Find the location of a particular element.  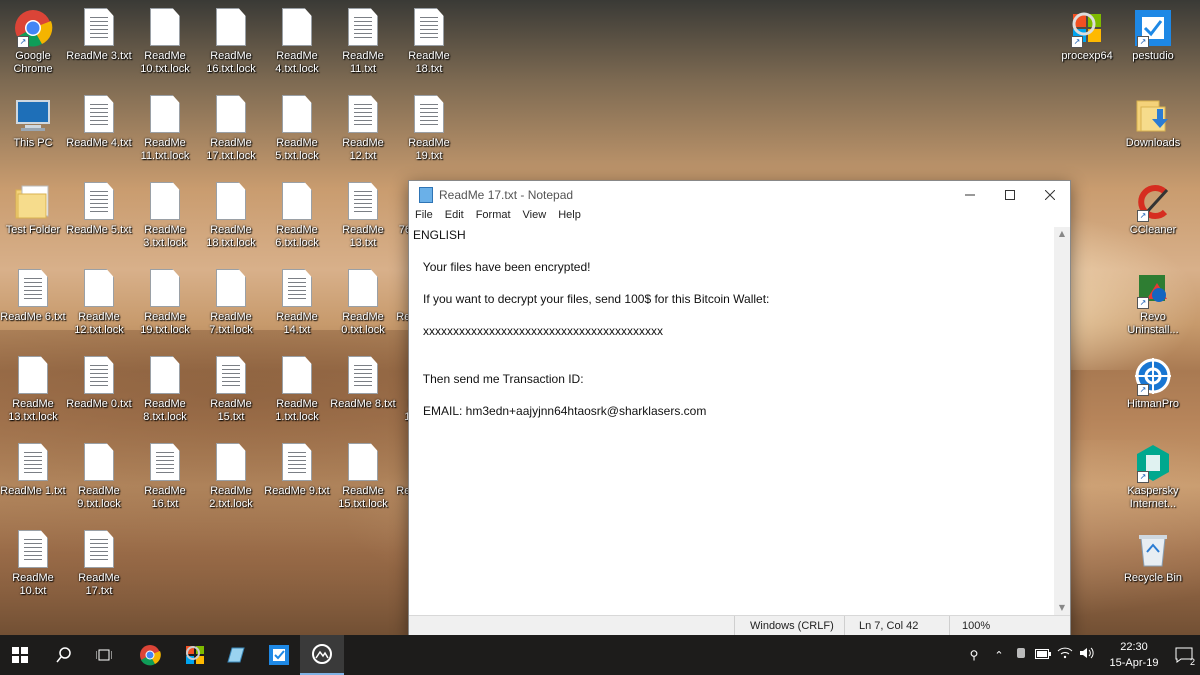

desktop-icon: ReadMe 15.txt is located at coordinates (231, 390).